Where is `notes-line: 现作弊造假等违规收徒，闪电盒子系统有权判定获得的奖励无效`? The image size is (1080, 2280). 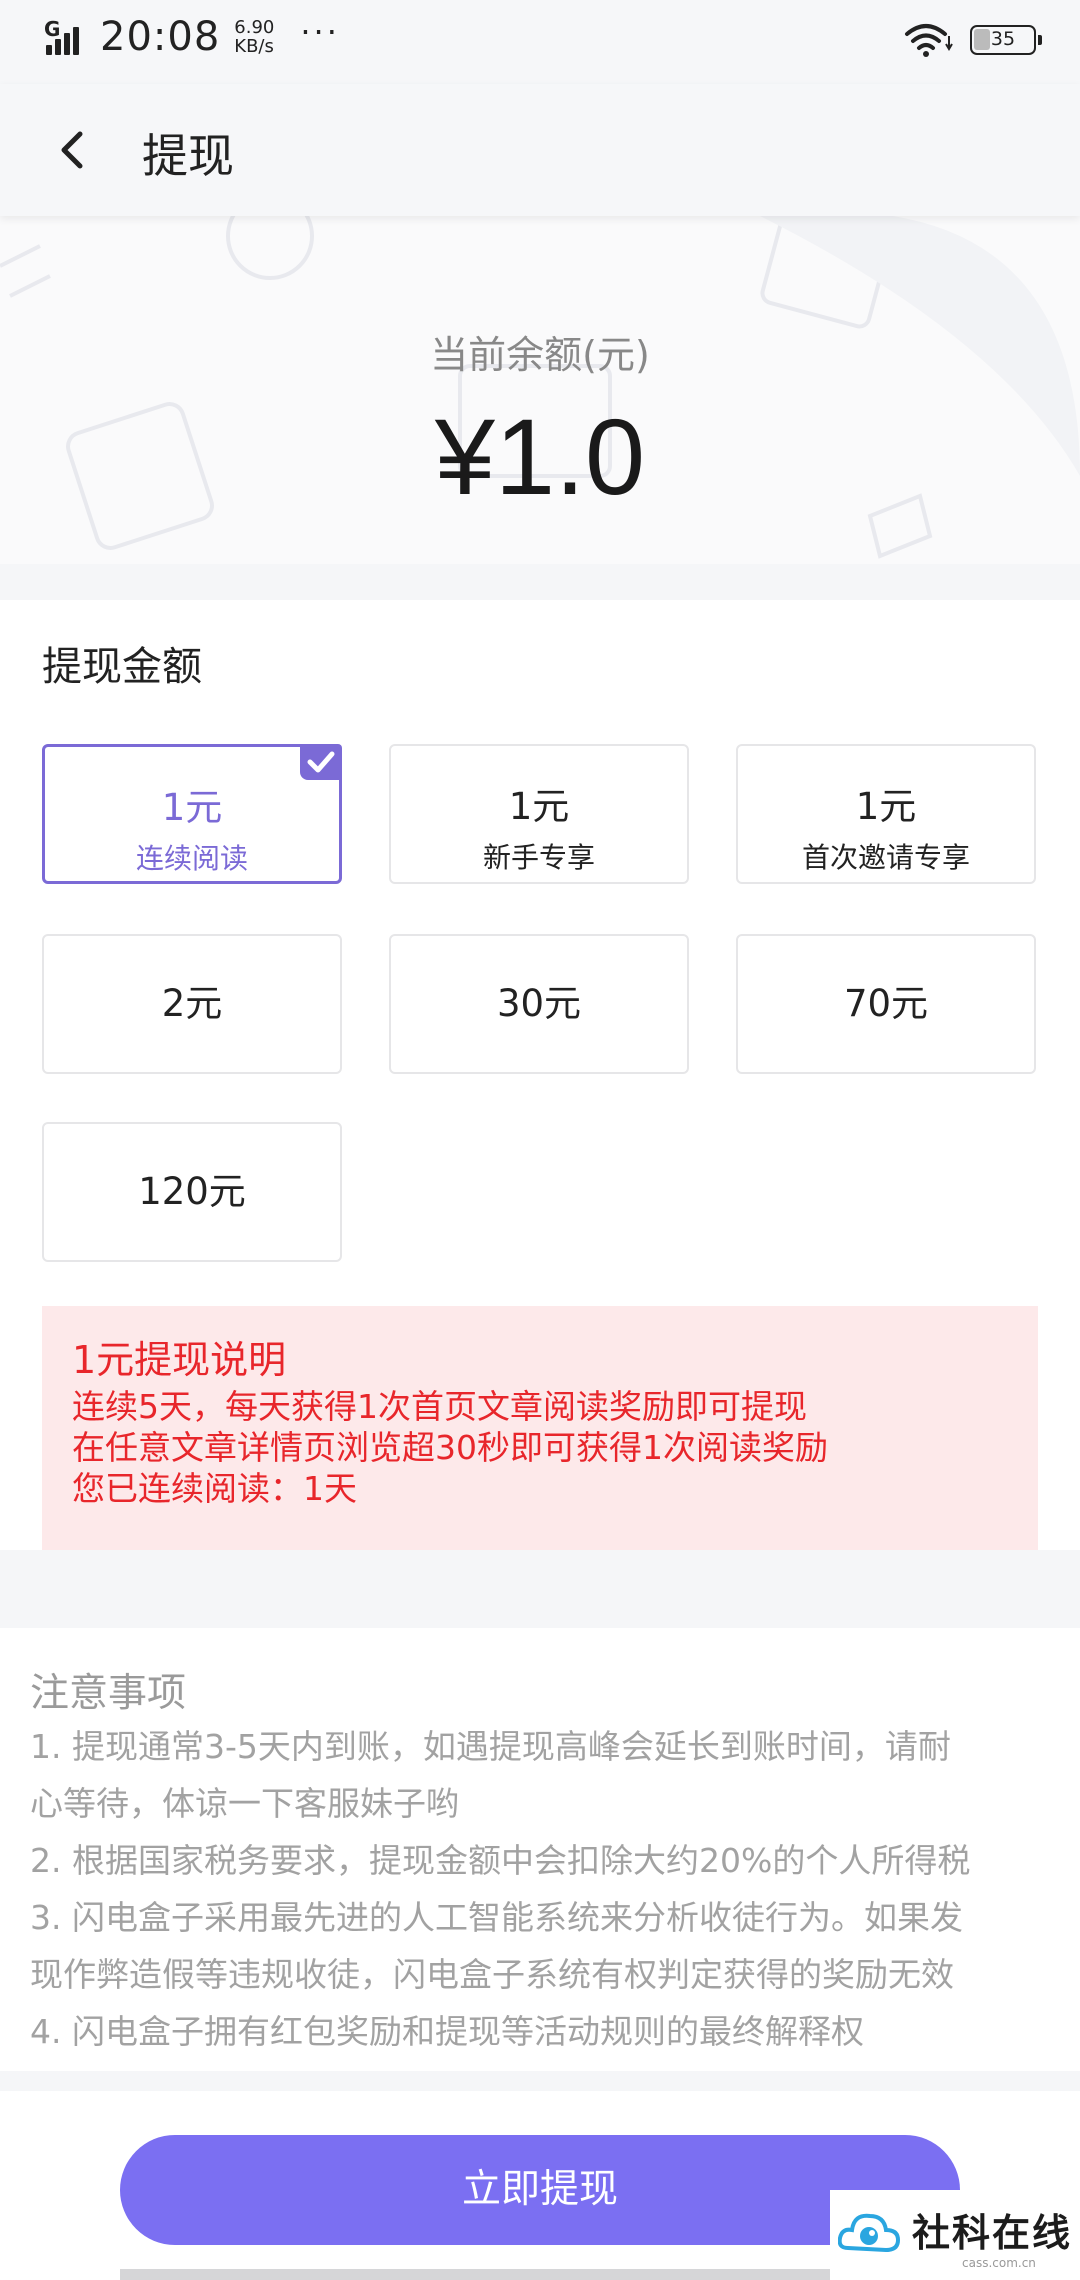 notes-line: 现作弊造假等违规收徒，闪电盒子系统有权判定获得的奖励无效 is located at coordinates (492, 1974).